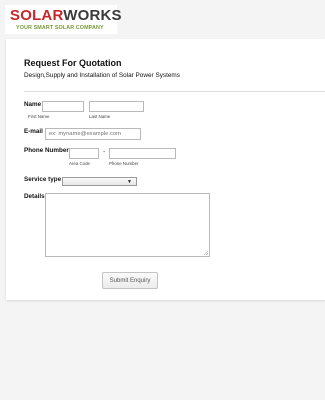 This screenshot has height=400, width=325. Describe the element at coordinates (92, 15) in the screenshot. I see `logo-wordmark-works: WORKS` at that location.